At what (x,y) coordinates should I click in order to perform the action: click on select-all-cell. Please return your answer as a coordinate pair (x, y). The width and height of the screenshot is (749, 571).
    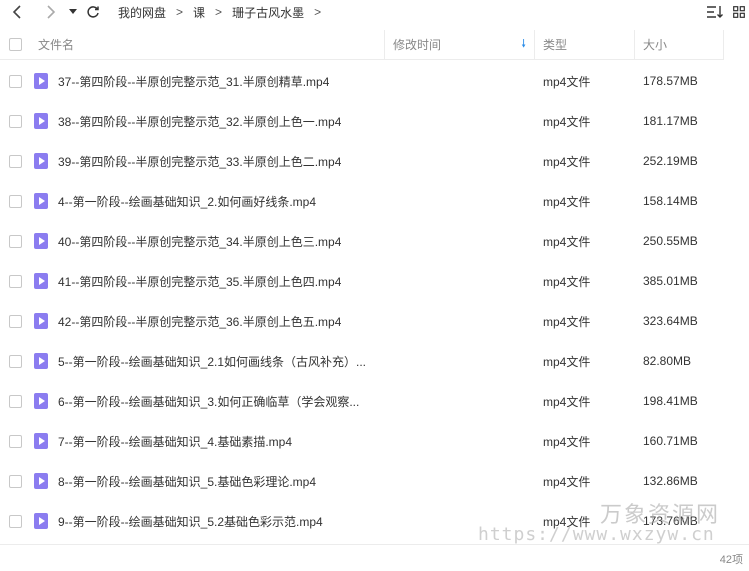
    Looking at the image, I should click on (15, 44).